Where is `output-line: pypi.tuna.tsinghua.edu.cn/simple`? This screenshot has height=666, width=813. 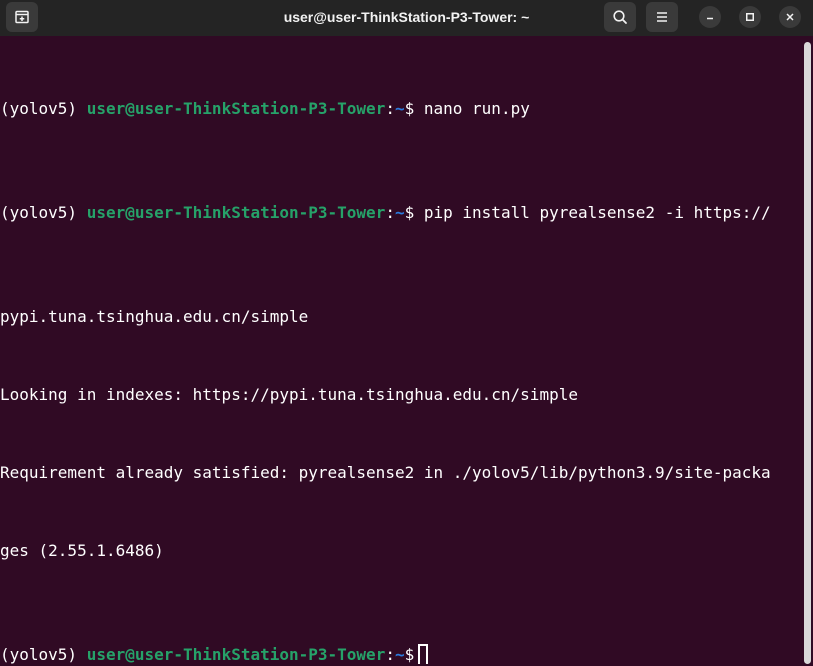 output-line: pypi.tuna.tsinghua.edu.cn/simple is located at coordinates (154, 316).